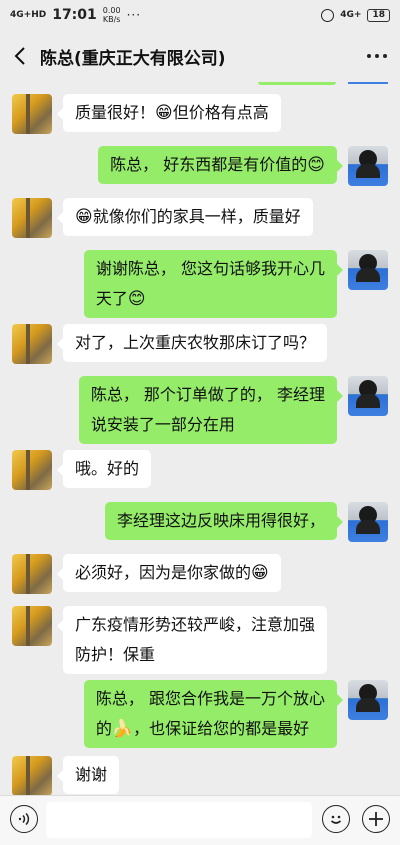  I want to click on message-text: 广东疫情形势还较严峻，注意加强, so click(195, 624).